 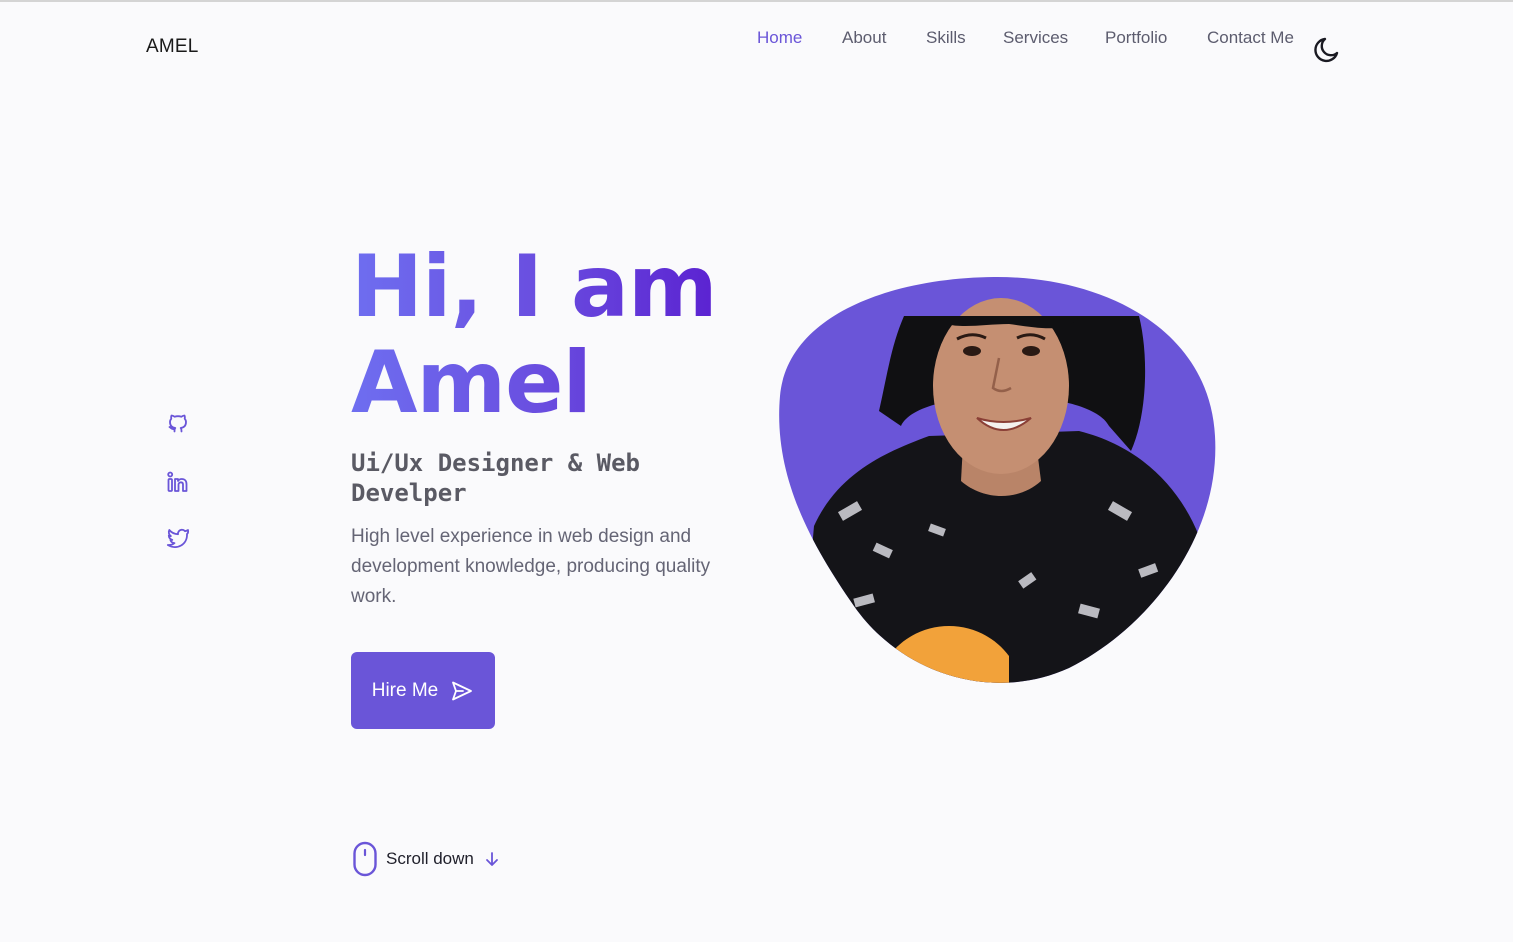 I want to click on hero-title-line2: Amel, so click(x=534, y=383).